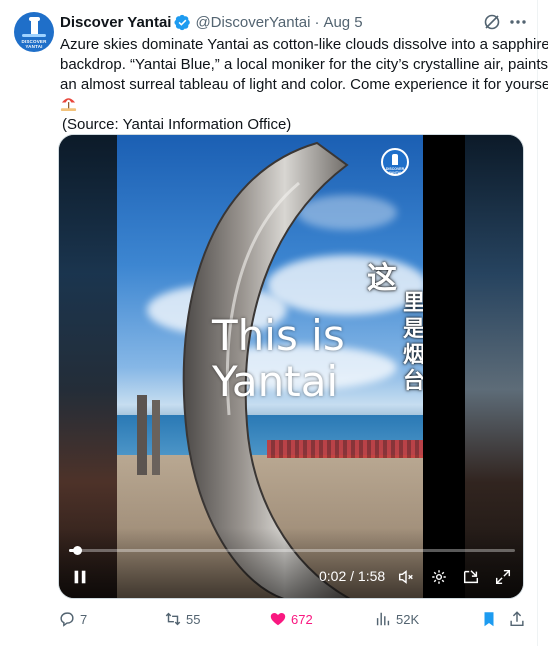 The width and height of the screenshot is (548, 646). What do you see at coordinates (295, 105) in the screenshot?
I see `emoji-line` at bounding box center [295, 105].